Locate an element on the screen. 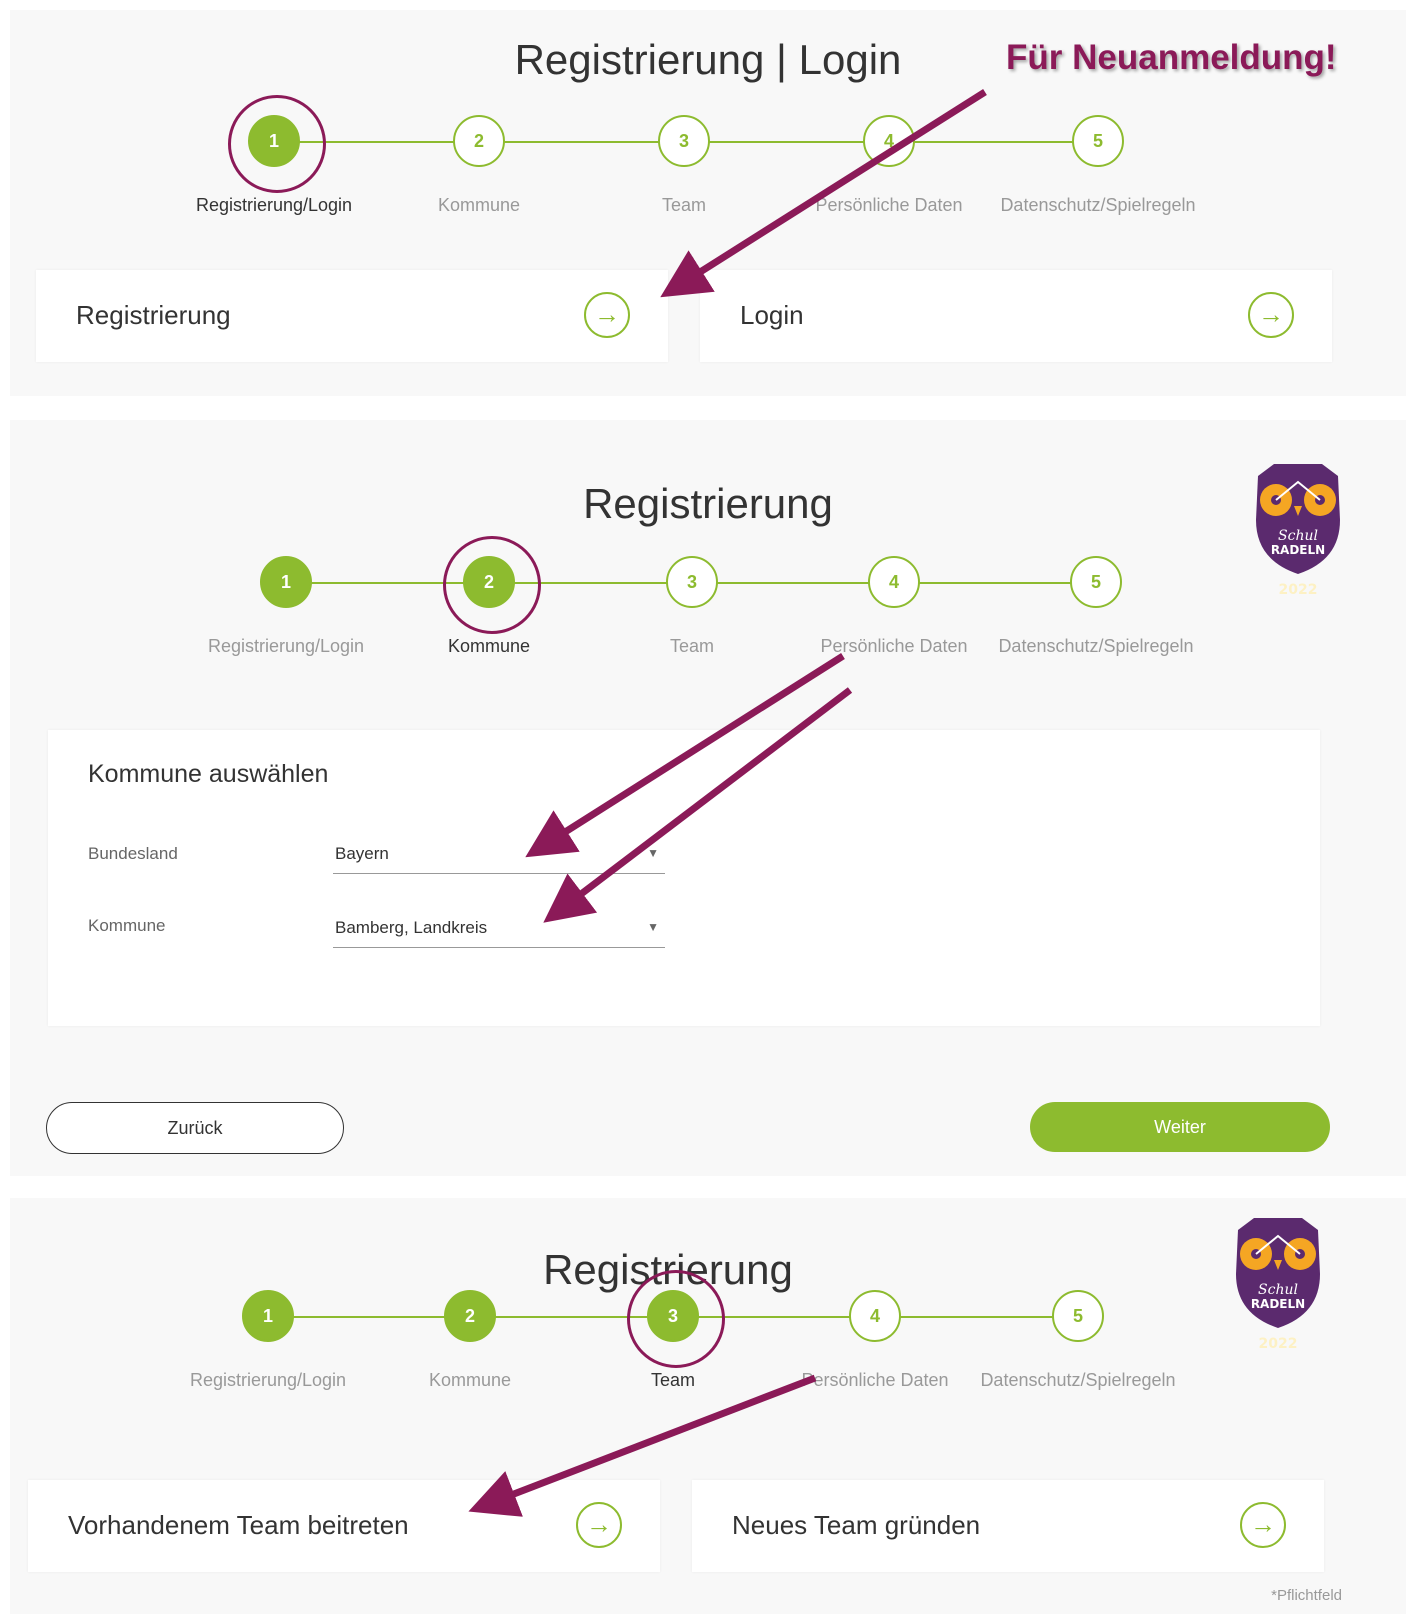  login-card-label: Login is located at coordinates (772, 315).